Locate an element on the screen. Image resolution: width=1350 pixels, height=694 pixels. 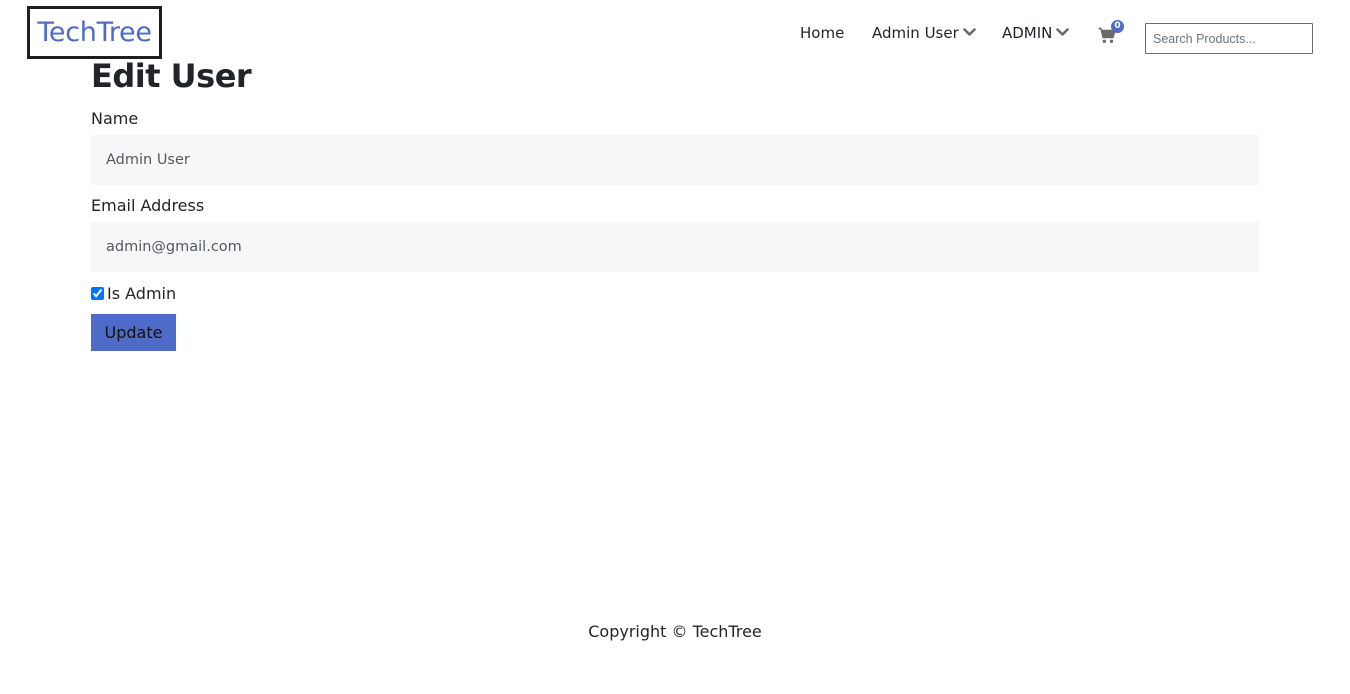
admin-menu-dropdown: ADMIN is located at coordinates (1036, 33).